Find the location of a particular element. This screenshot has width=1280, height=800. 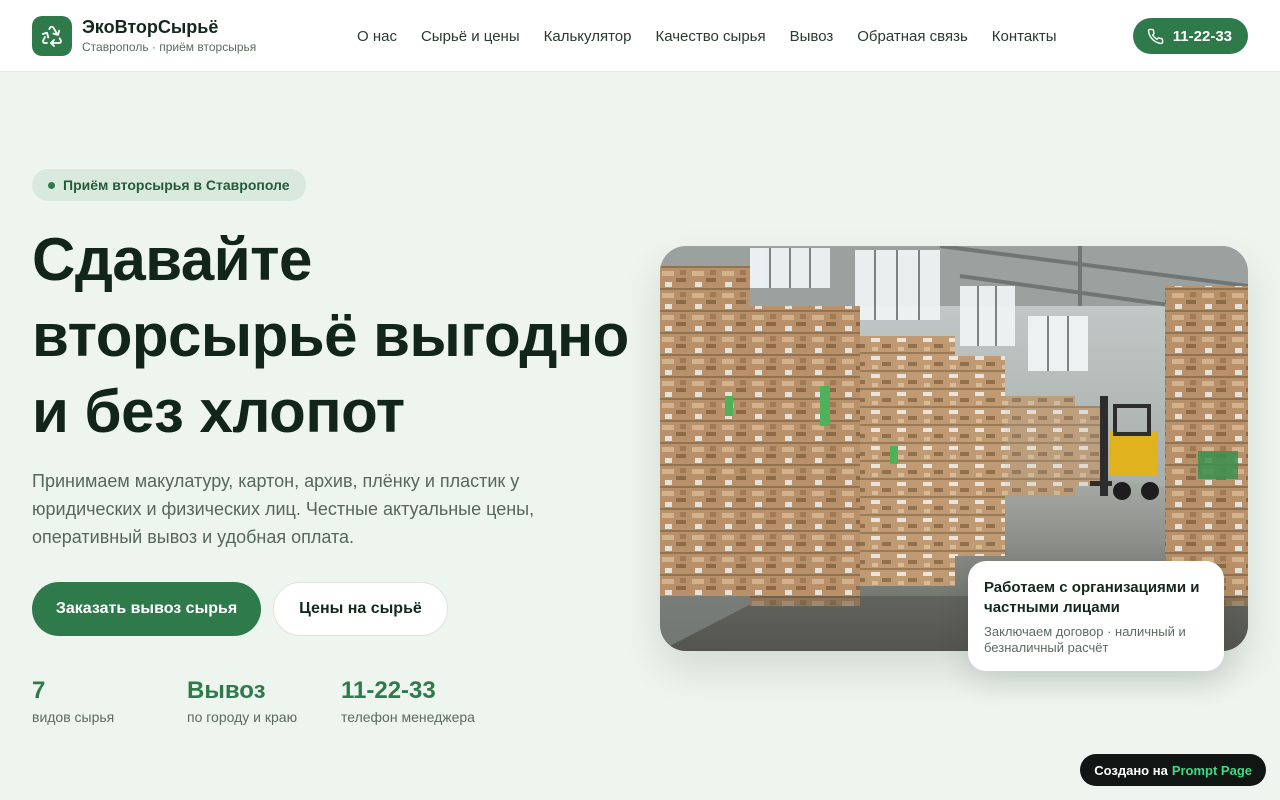

made-by-badge: Создано на Prompt Page is located at coordinates (1173, 770).